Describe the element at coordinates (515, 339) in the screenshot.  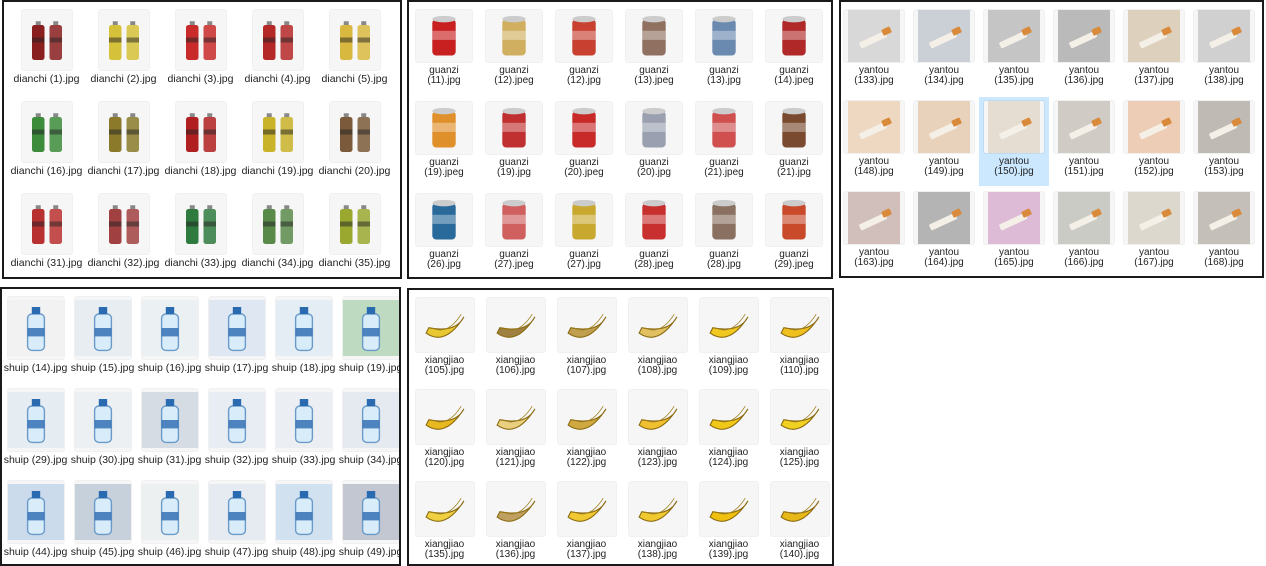
I see `file-item: xiangjiao (106).jpg` at that location.